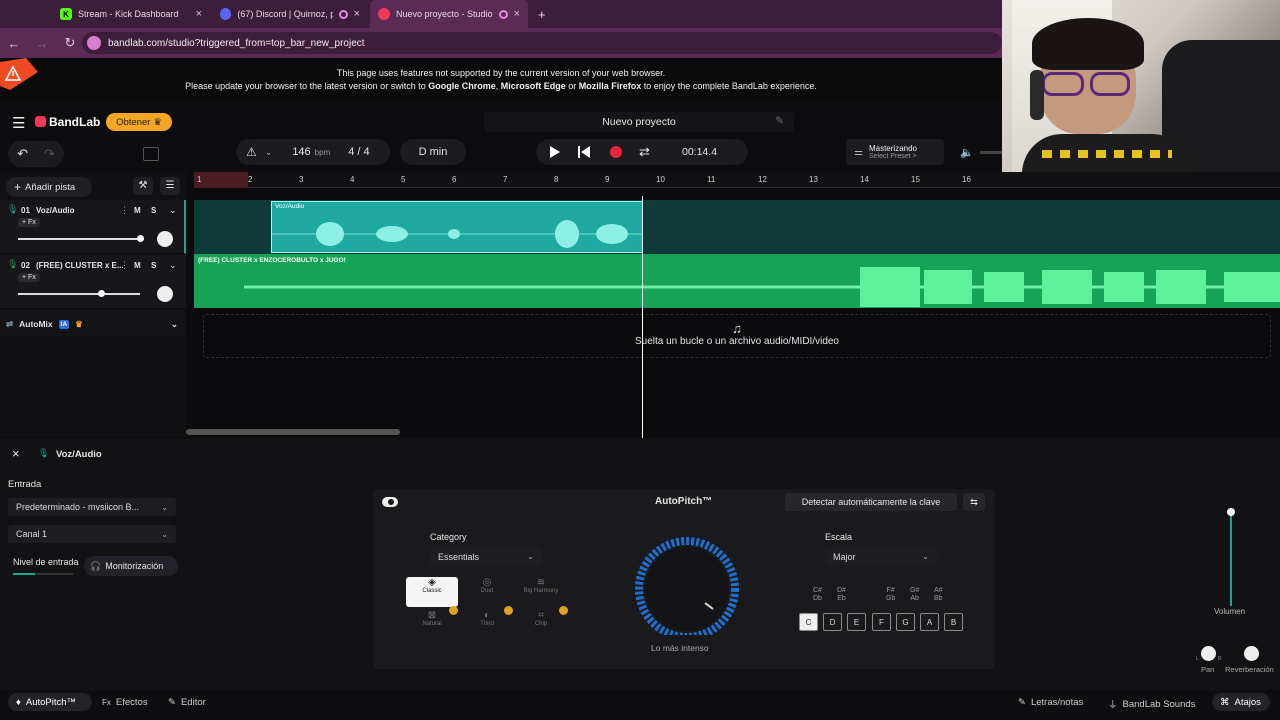  Describe the element at coordinates (841, 595) in the screenshot. I see `key-d-sharp: D# Eb` at that location.